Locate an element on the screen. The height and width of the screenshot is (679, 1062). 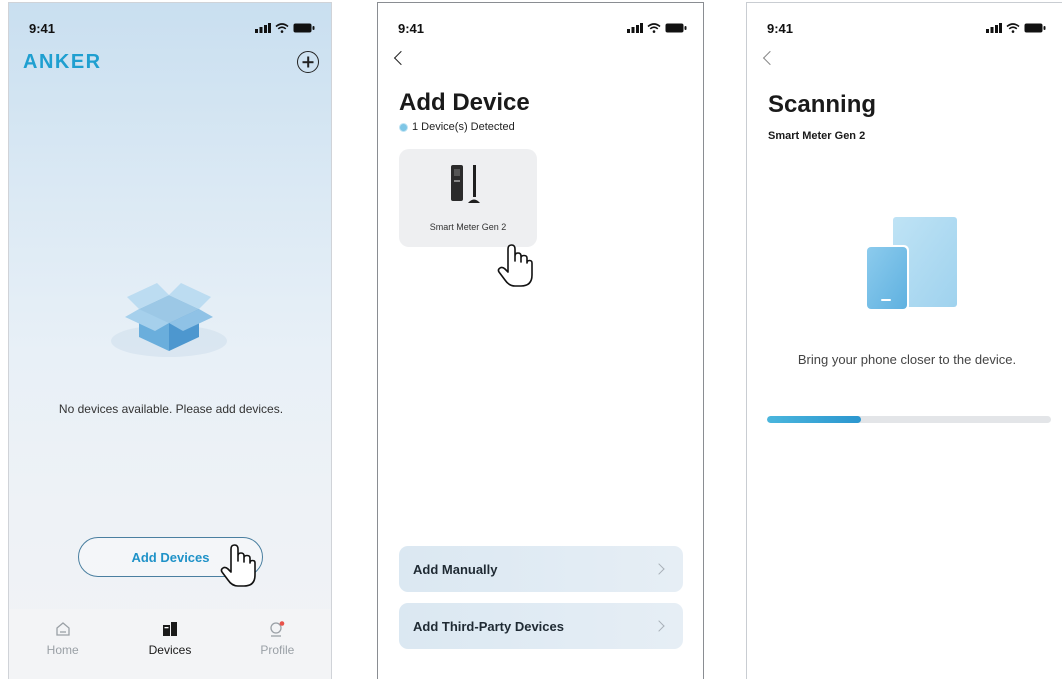
tab-bar: Home Devices Profile is located at coordinates (170, 644).